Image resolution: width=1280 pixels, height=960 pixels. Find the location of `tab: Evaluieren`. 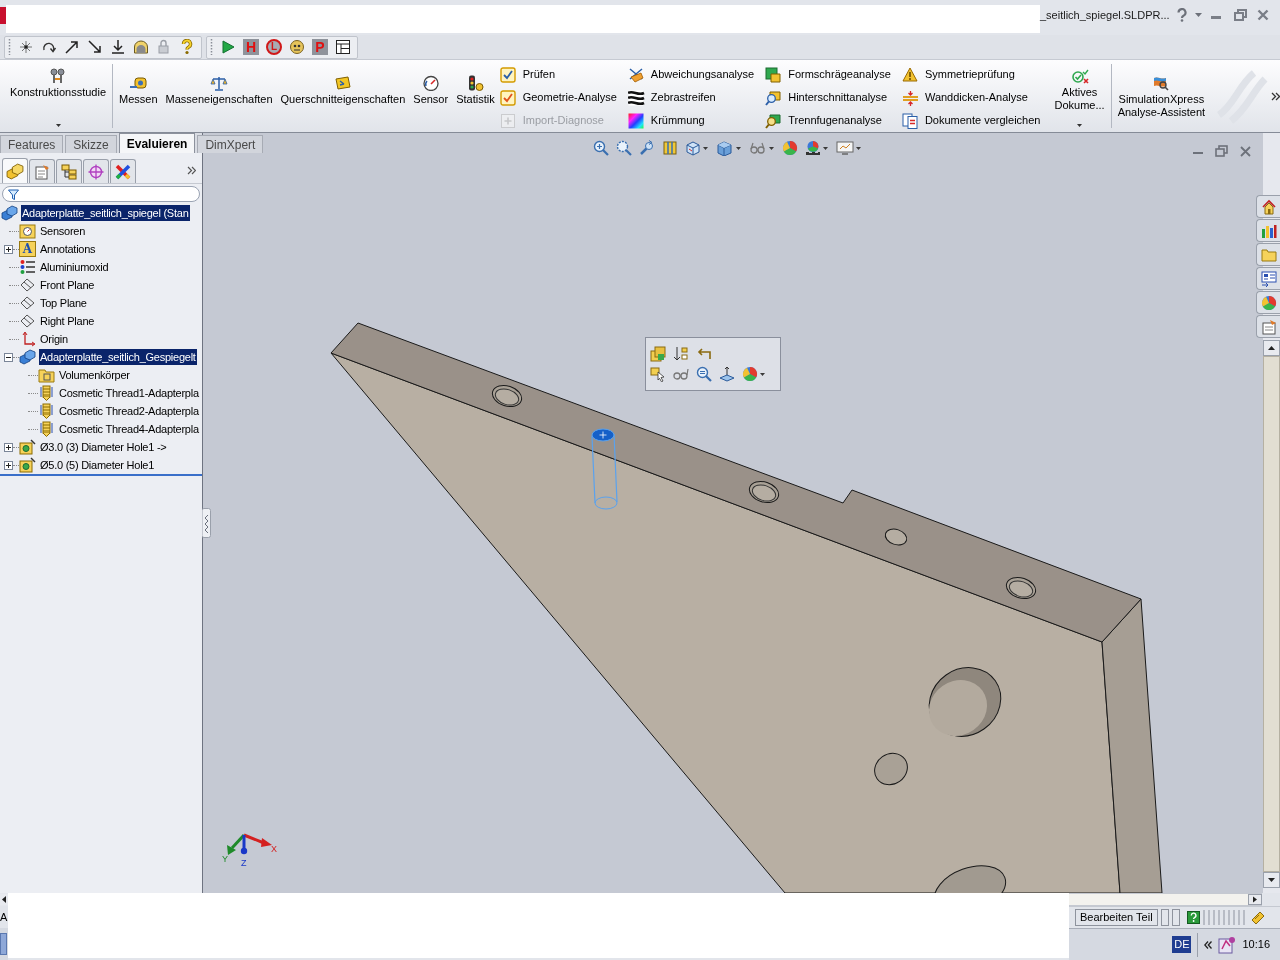

tab: Evaluieren is located at coordinates (157, 143).